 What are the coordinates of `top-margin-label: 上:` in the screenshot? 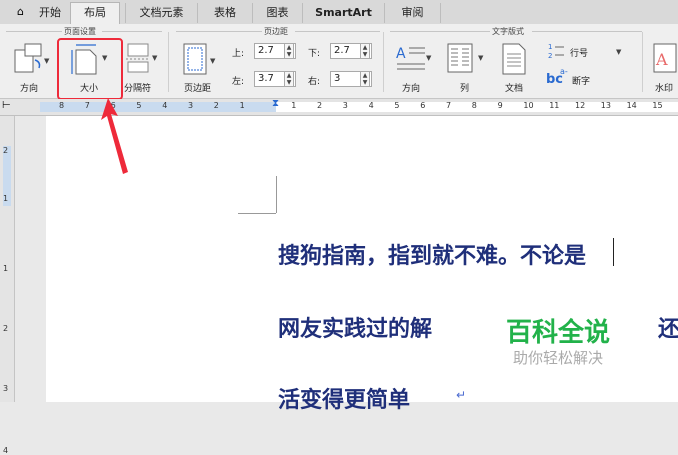 It's located at (238, 54).